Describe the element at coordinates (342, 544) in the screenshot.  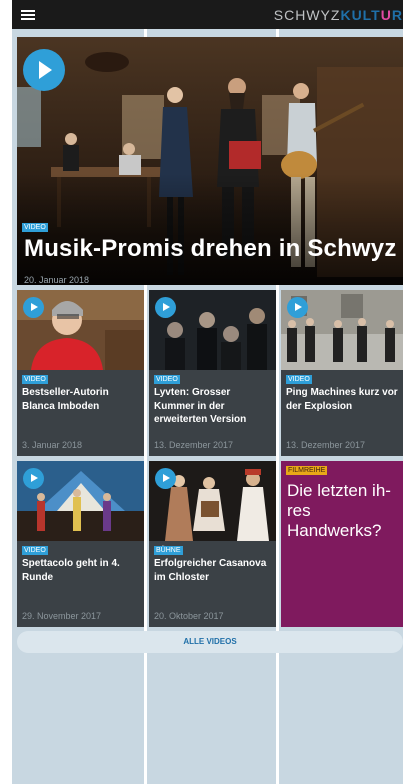
I see `film-series-card: FILMREIHE Die letzten ih-res Handwerks?` at that location.